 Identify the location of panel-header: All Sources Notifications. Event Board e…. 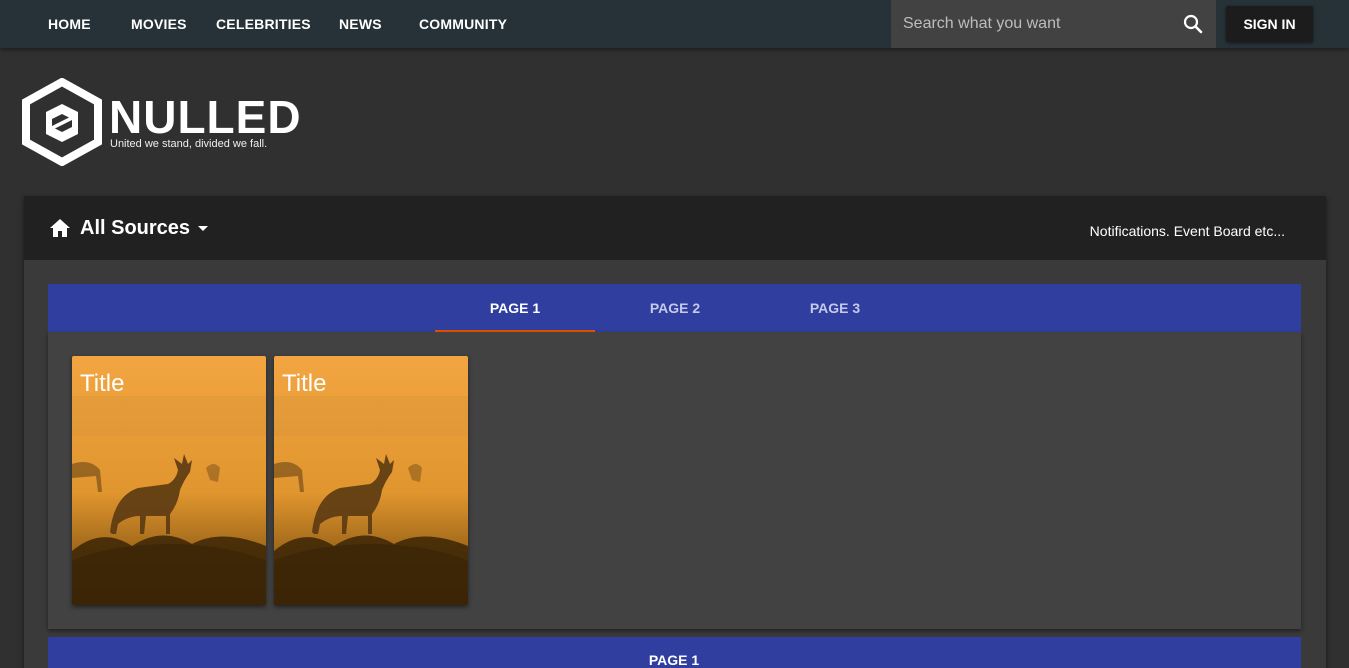
(675, 228).